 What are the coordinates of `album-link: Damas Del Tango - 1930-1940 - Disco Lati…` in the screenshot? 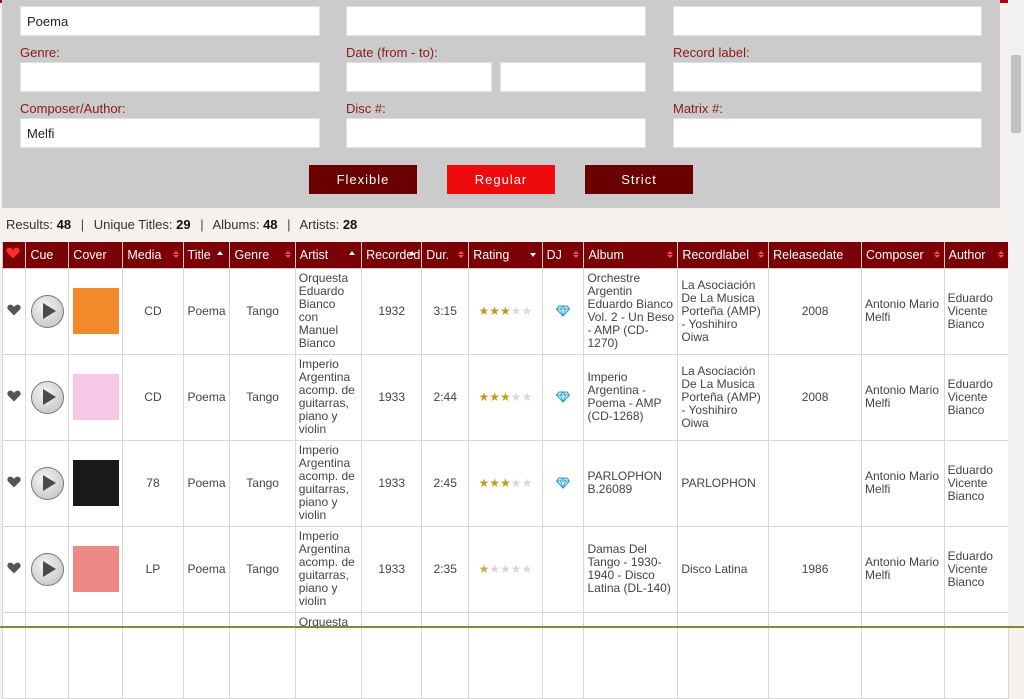 It's located at (631, 569).